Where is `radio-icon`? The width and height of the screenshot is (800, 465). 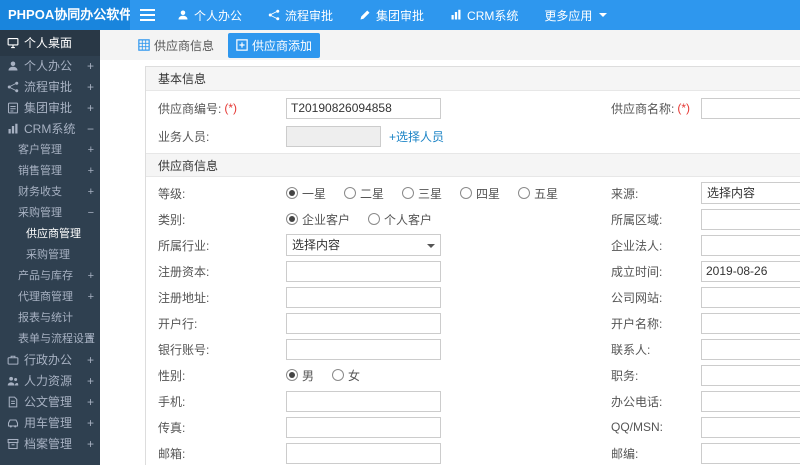
radio-icon is located at coordinates (292, 193).